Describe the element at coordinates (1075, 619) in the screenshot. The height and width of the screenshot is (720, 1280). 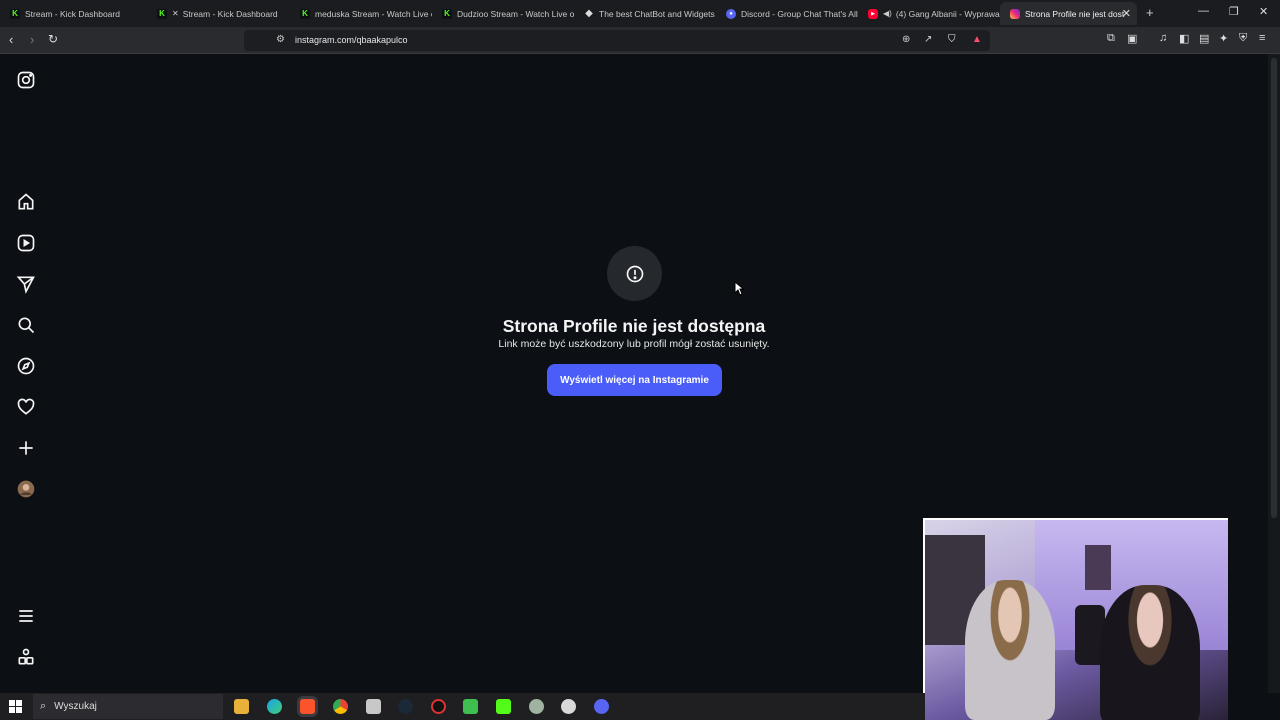
I see `webcam-overlay` at that location.